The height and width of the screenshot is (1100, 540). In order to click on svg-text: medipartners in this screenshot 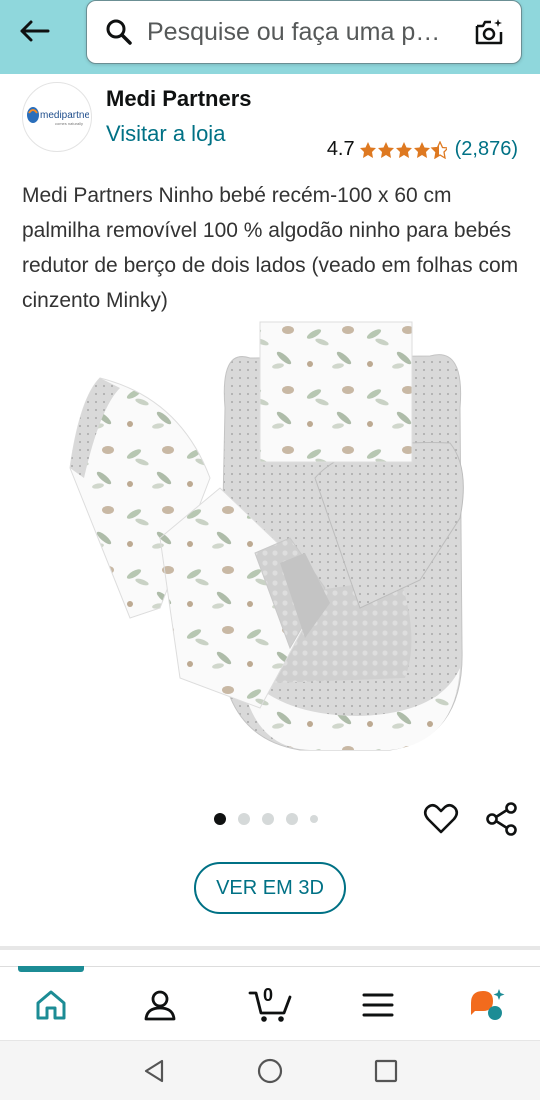, I will do `click(64, 115)`.